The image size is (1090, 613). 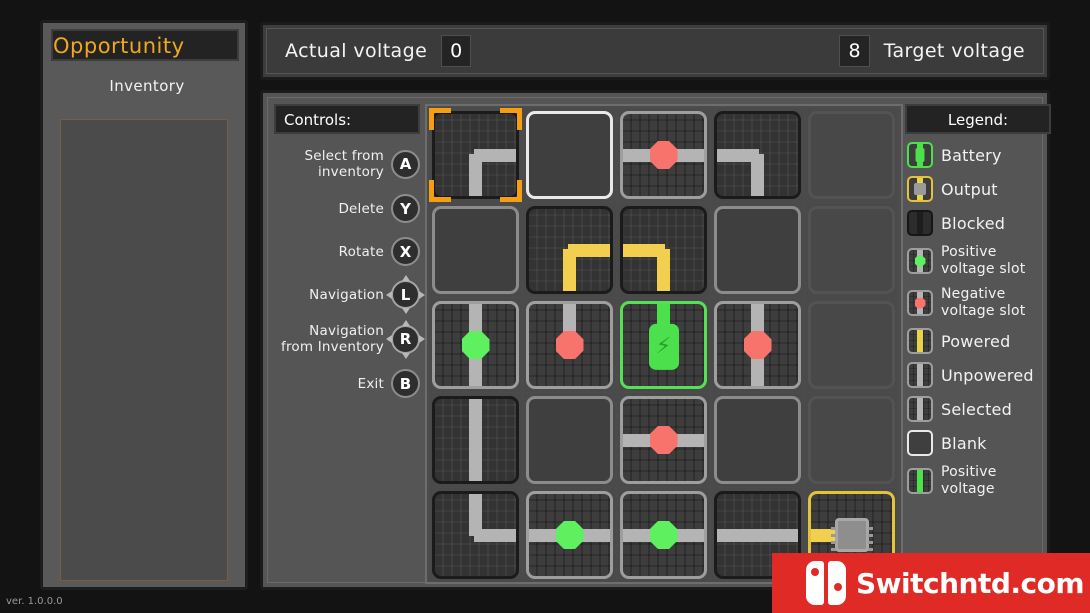 I want to click on grid-cell-r1-c4, so click(x=851, y=250).